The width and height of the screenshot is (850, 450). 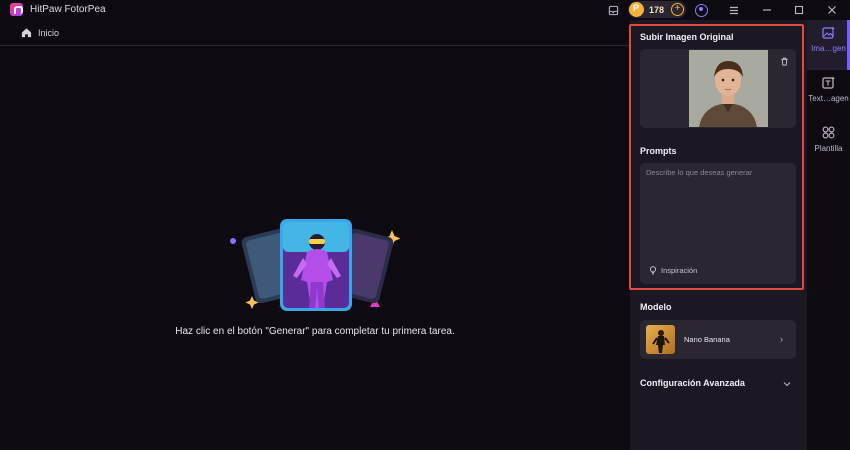 I want to click on empty-state-illustration, so click(x=315, y=265).